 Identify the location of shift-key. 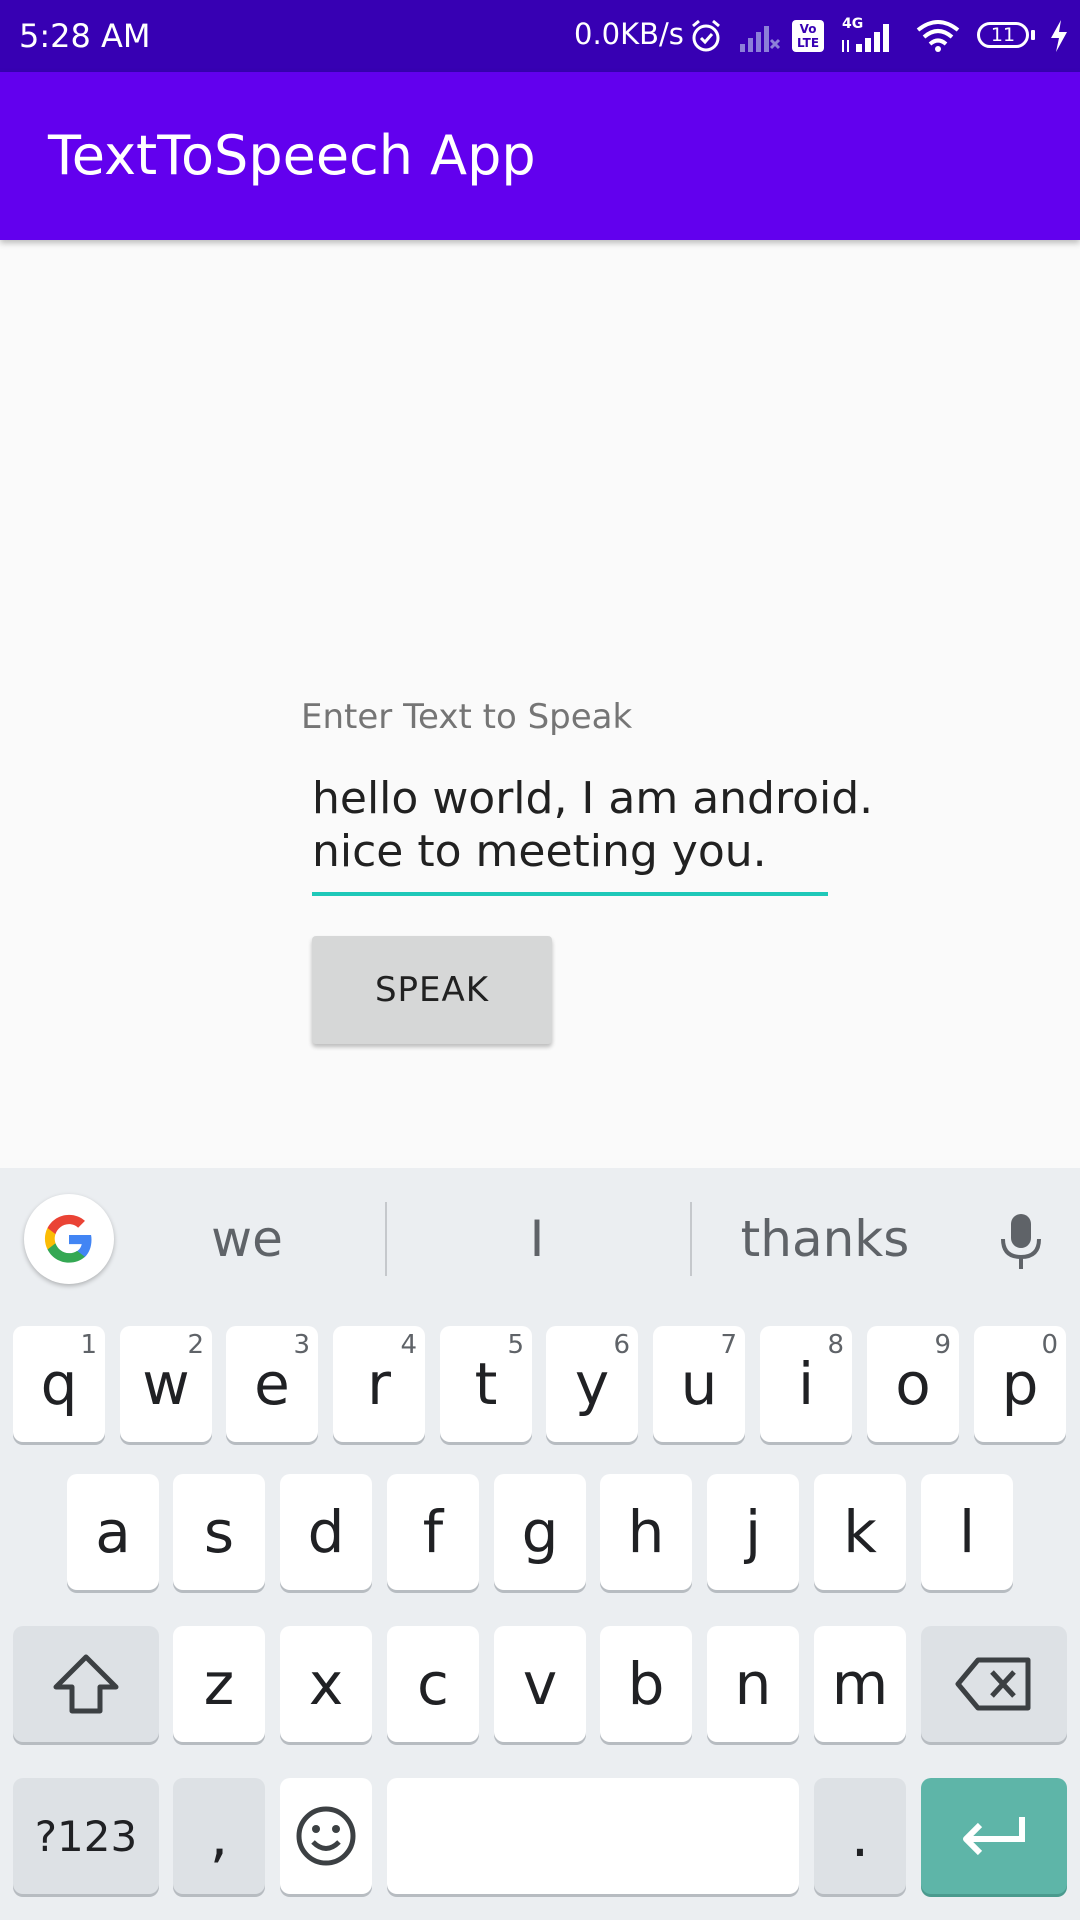
(86, 1684).